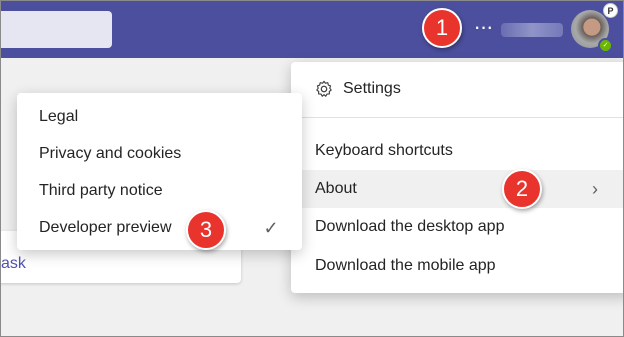 The width and height of the screenshot is (624, 337). What do you see at coordinates (442, 28) in the screenshot?
I see `callout-1: 1` at bounding box center [442, 28].